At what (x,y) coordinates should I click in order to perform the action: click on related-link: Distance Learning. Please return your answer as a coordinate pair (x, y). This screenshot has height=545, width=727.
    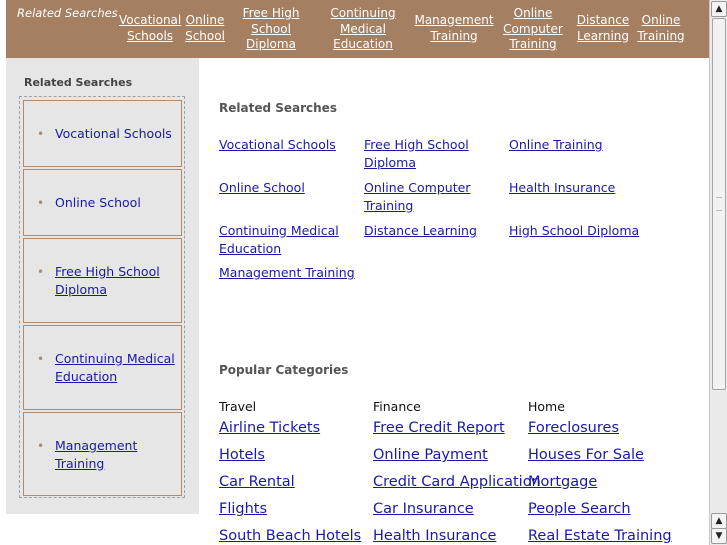
    Looking at the image, I should click on (434, 231).